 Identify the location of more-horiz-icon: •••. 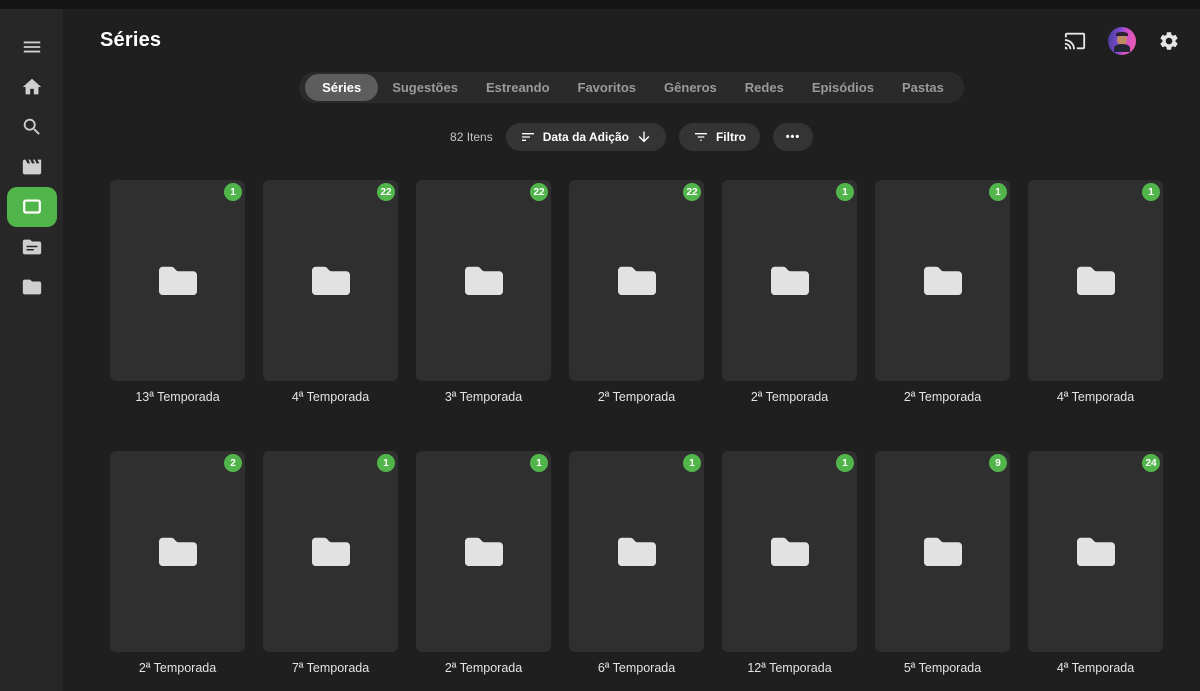
(793, 137).